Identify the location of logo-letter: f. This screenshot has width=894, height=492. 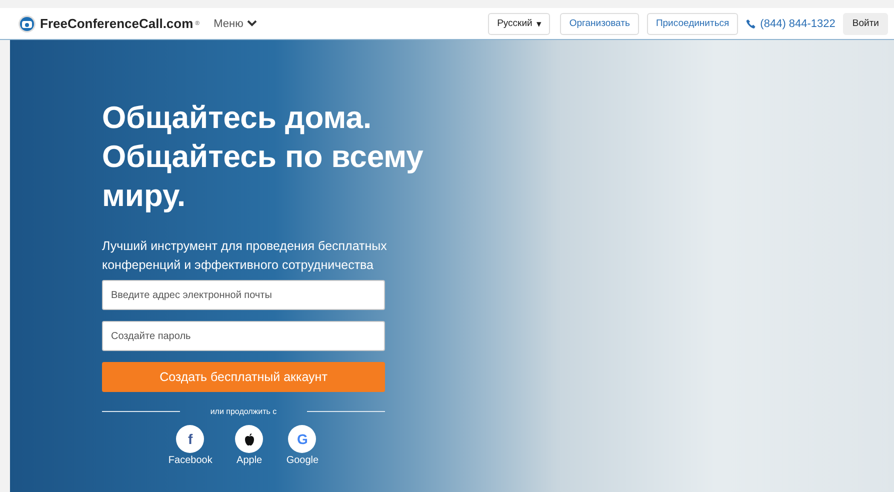
(190, 439).